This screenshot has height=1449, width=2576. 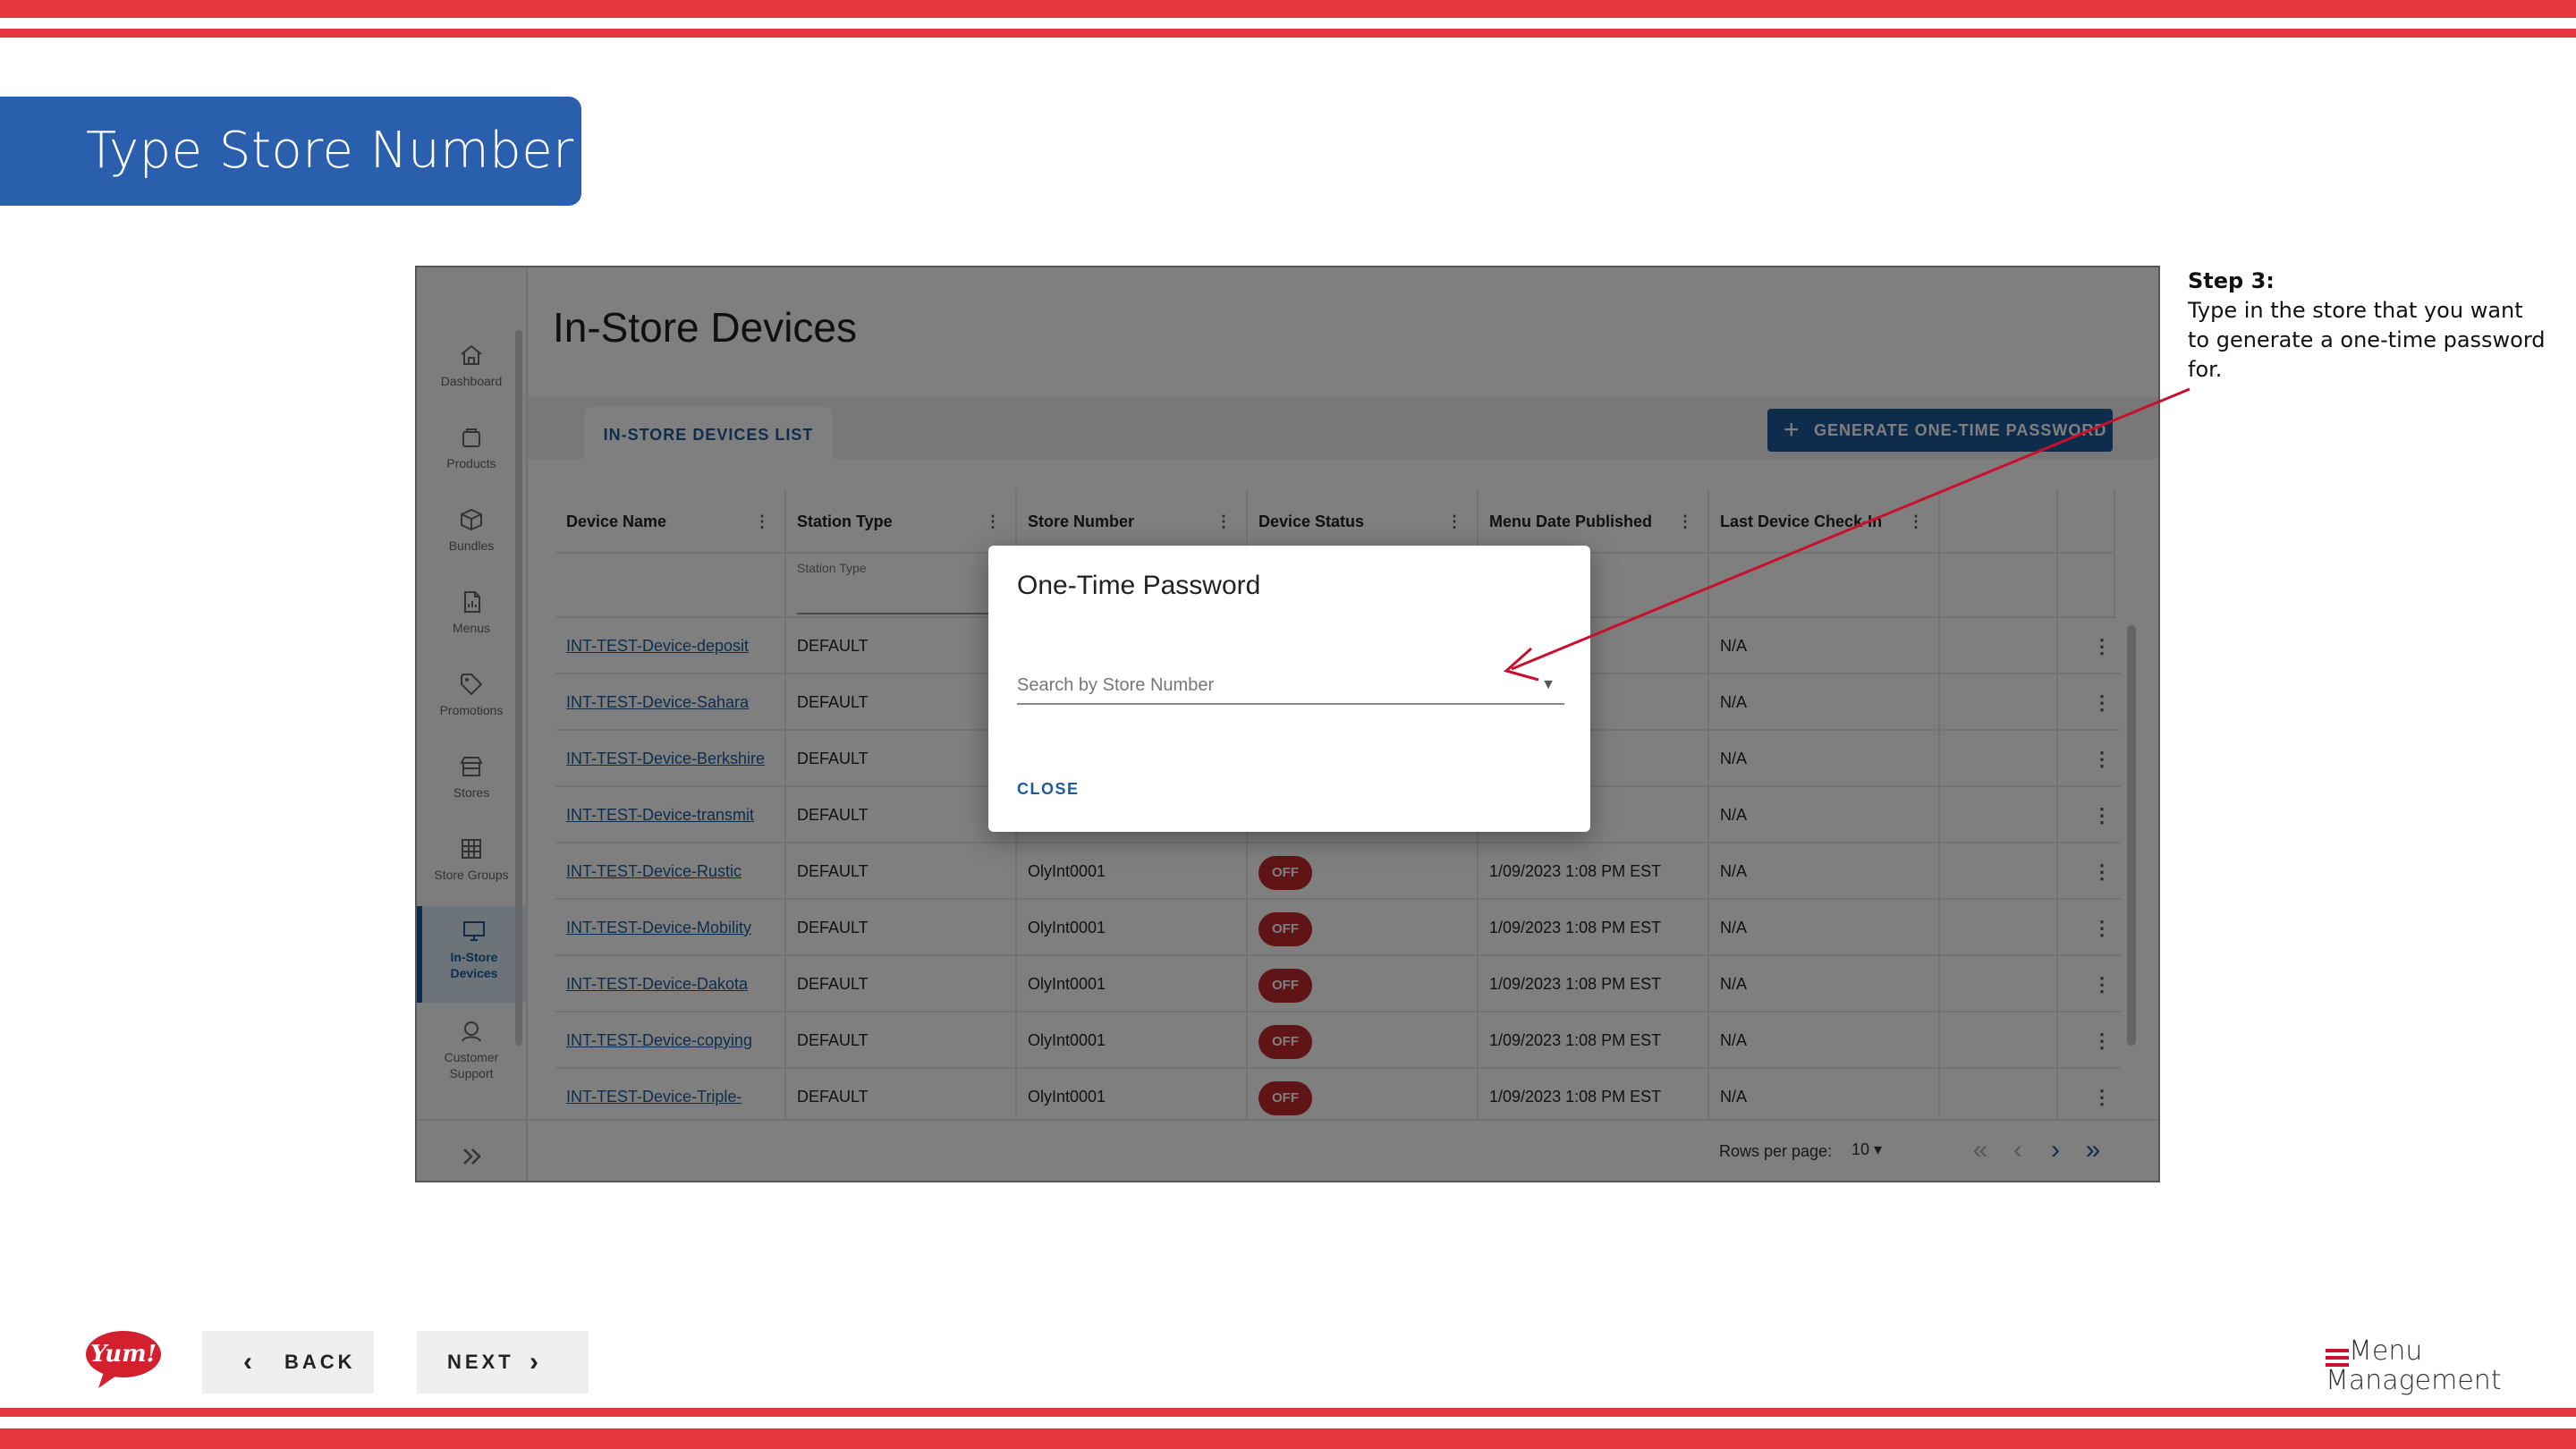 What do you see at coordinates (1116, 685) in the screenshot?
I see `search-placeholder: Search by Store Number` at bounding box center [1116, 685].